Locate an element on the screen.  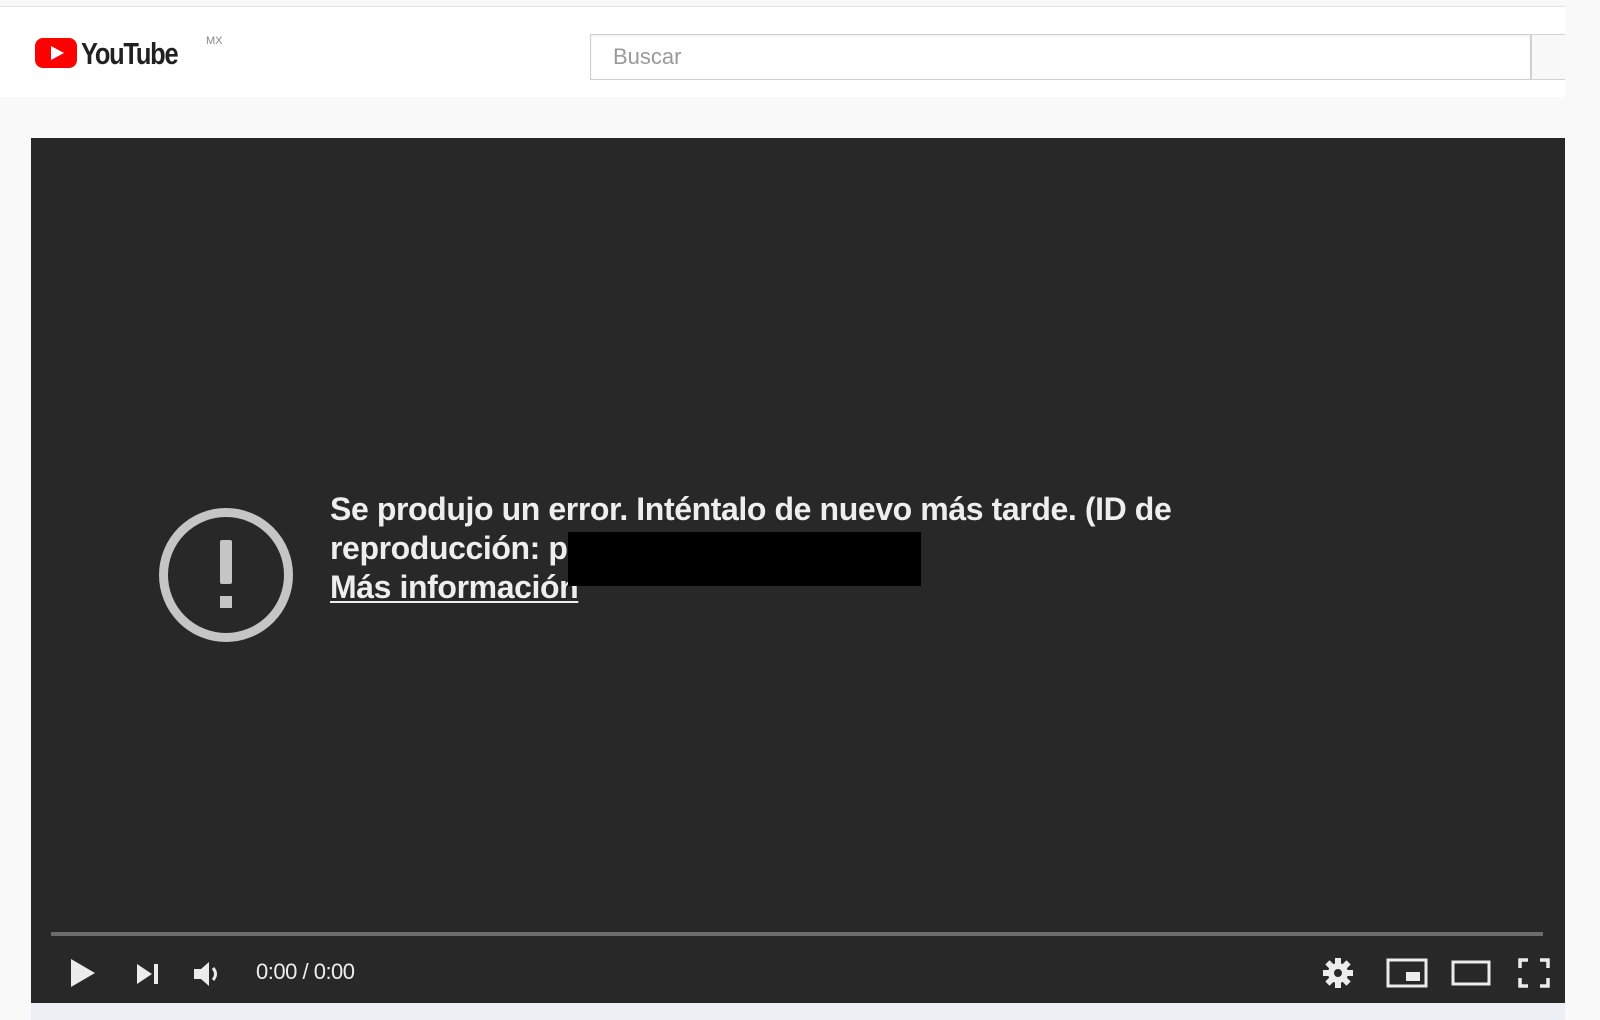
search-input is located at coordinates (1060, 57).